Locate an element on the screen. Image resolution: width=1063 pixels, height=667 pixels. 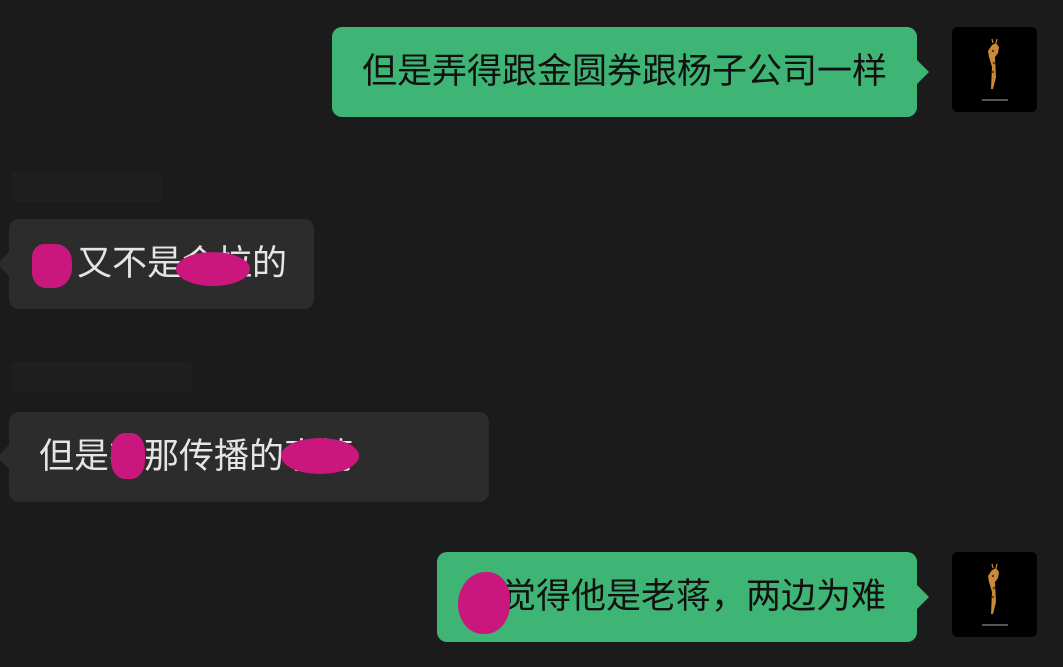
message-text: 觉得他是老蒋，两边为难 is located at coordinates (694, 597).